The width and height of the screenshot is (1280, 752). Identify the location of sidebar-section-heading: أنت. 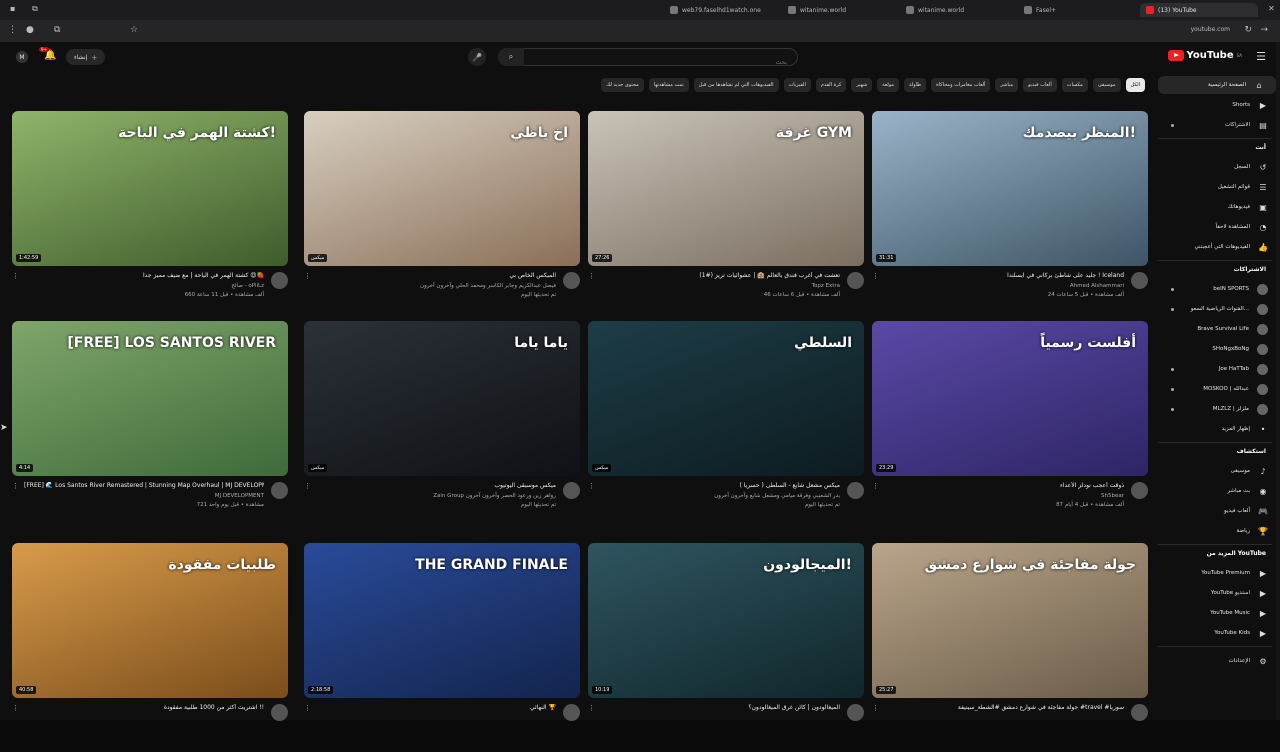
(1260, 147).